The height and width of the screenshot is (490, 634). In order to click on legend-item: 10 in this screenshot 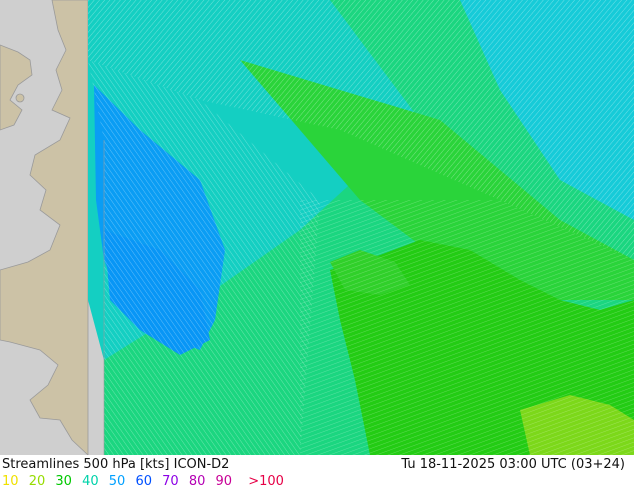, I will do `click(10, 481)`.